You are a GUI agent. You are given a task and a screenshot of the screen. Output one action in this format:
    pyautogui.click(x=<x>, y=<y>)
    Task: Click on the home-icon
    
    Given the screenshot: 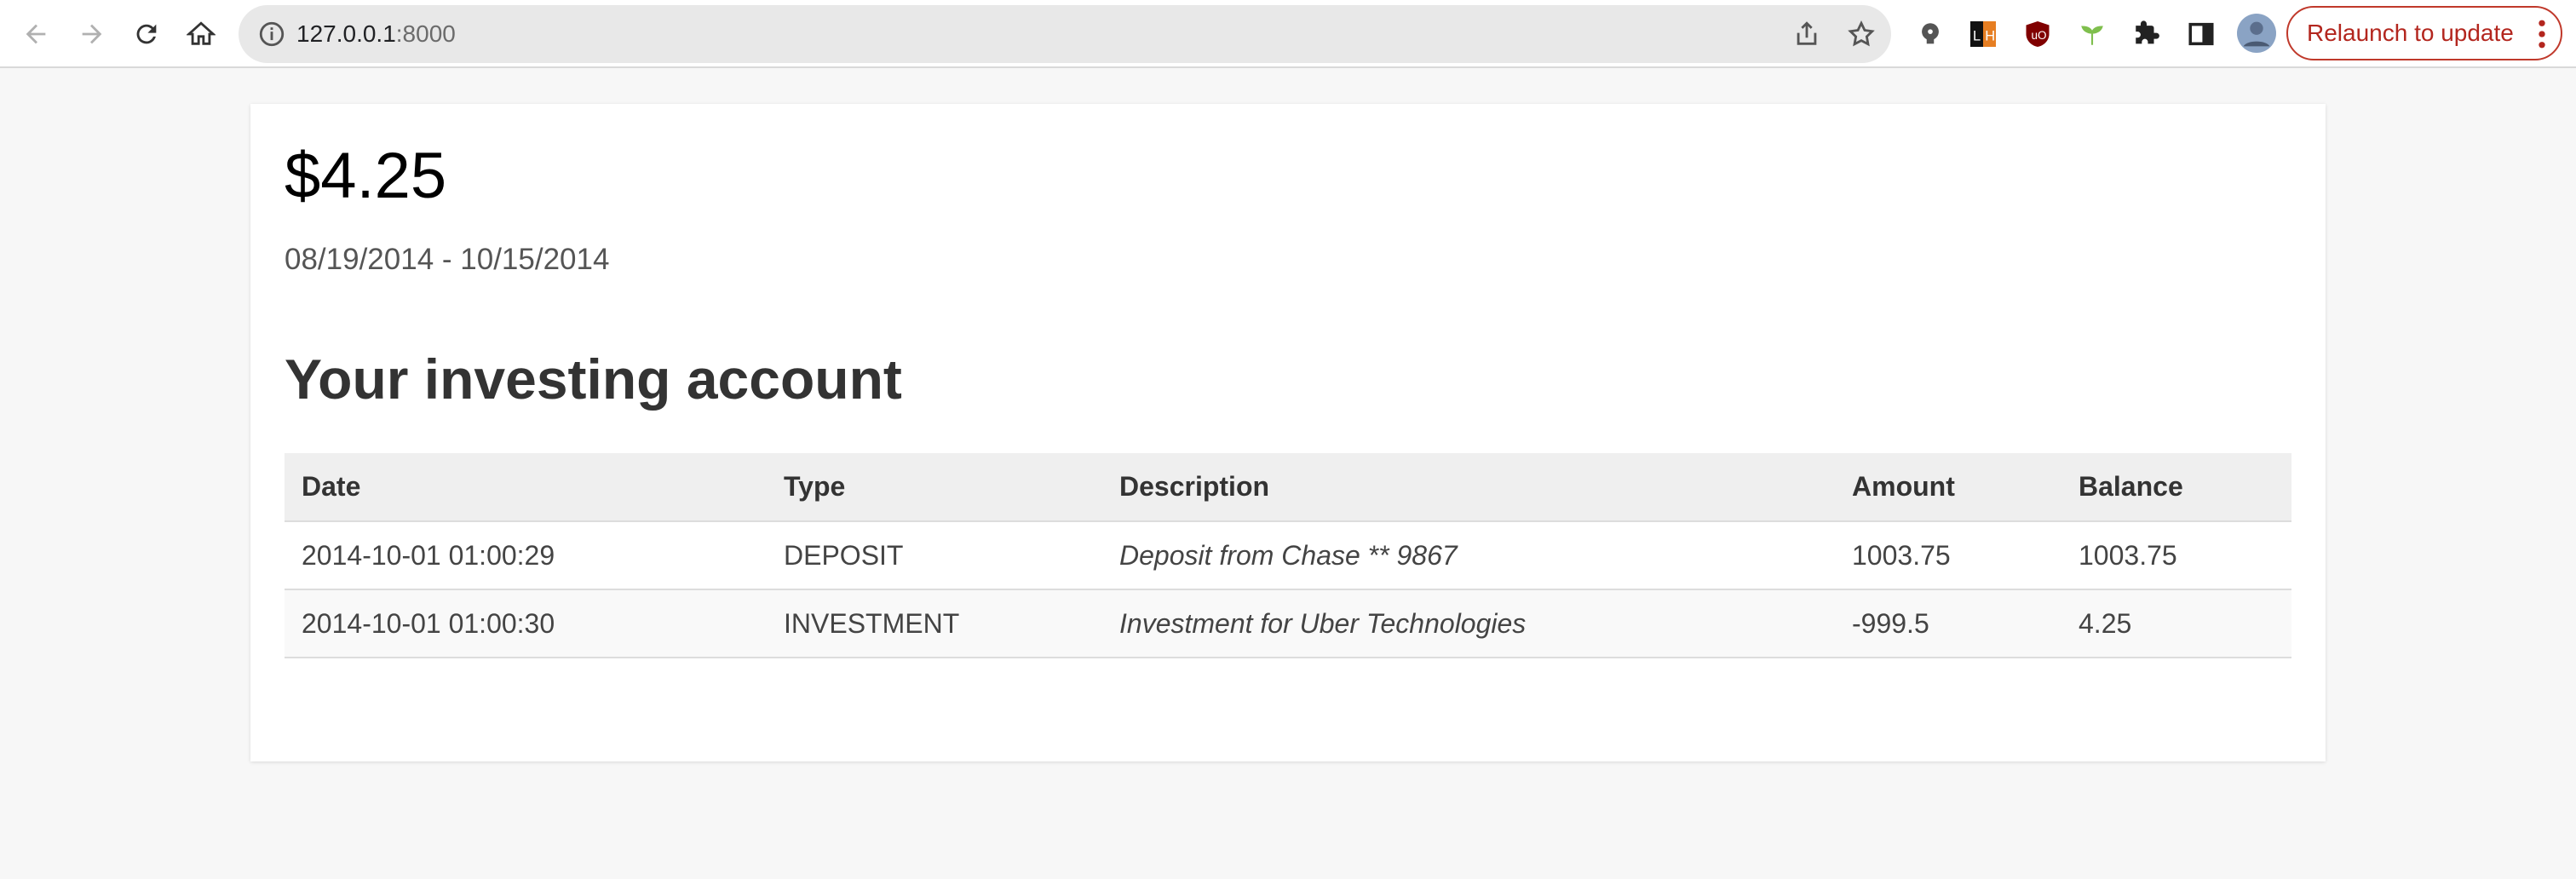 What is the action you would take?
    pyautogui.click(x=202, y=33)
    